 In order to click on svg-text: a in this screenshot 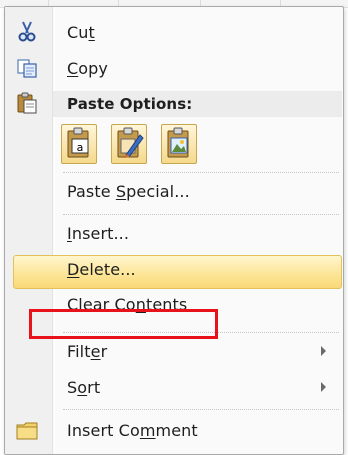, I will do `click(80, 147)`.